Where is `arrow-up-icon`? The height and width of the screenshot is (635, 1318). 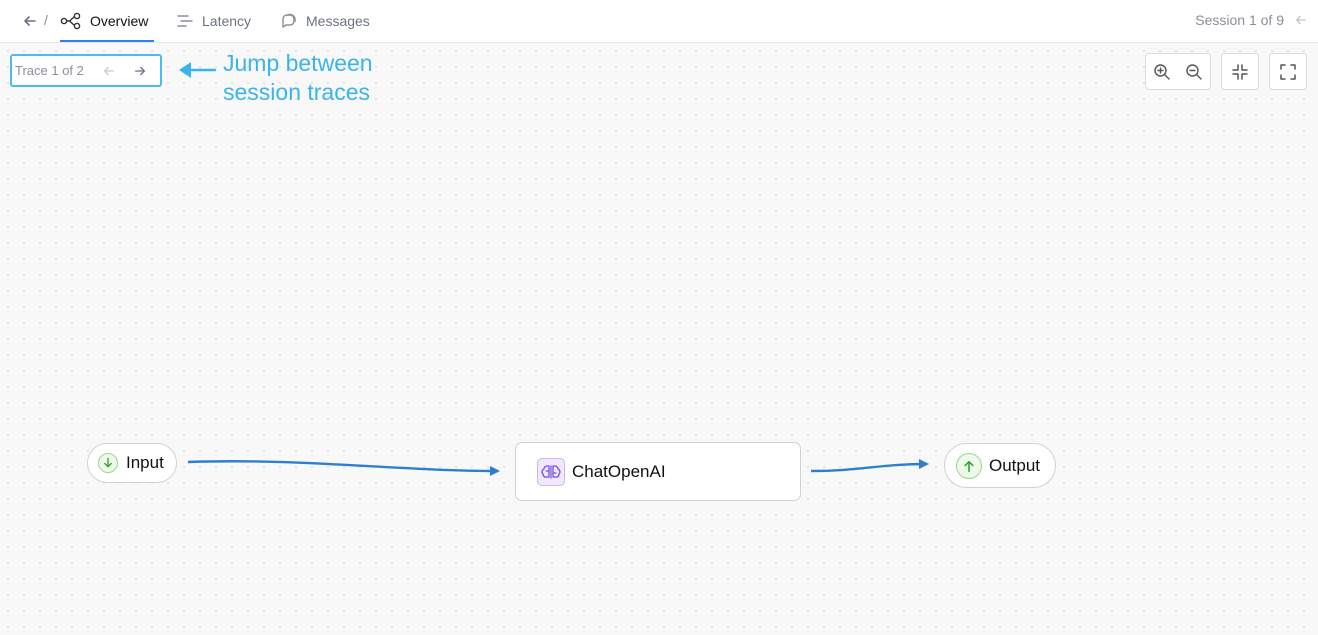
arrow-up-icon is located at coordinates (969, 465).